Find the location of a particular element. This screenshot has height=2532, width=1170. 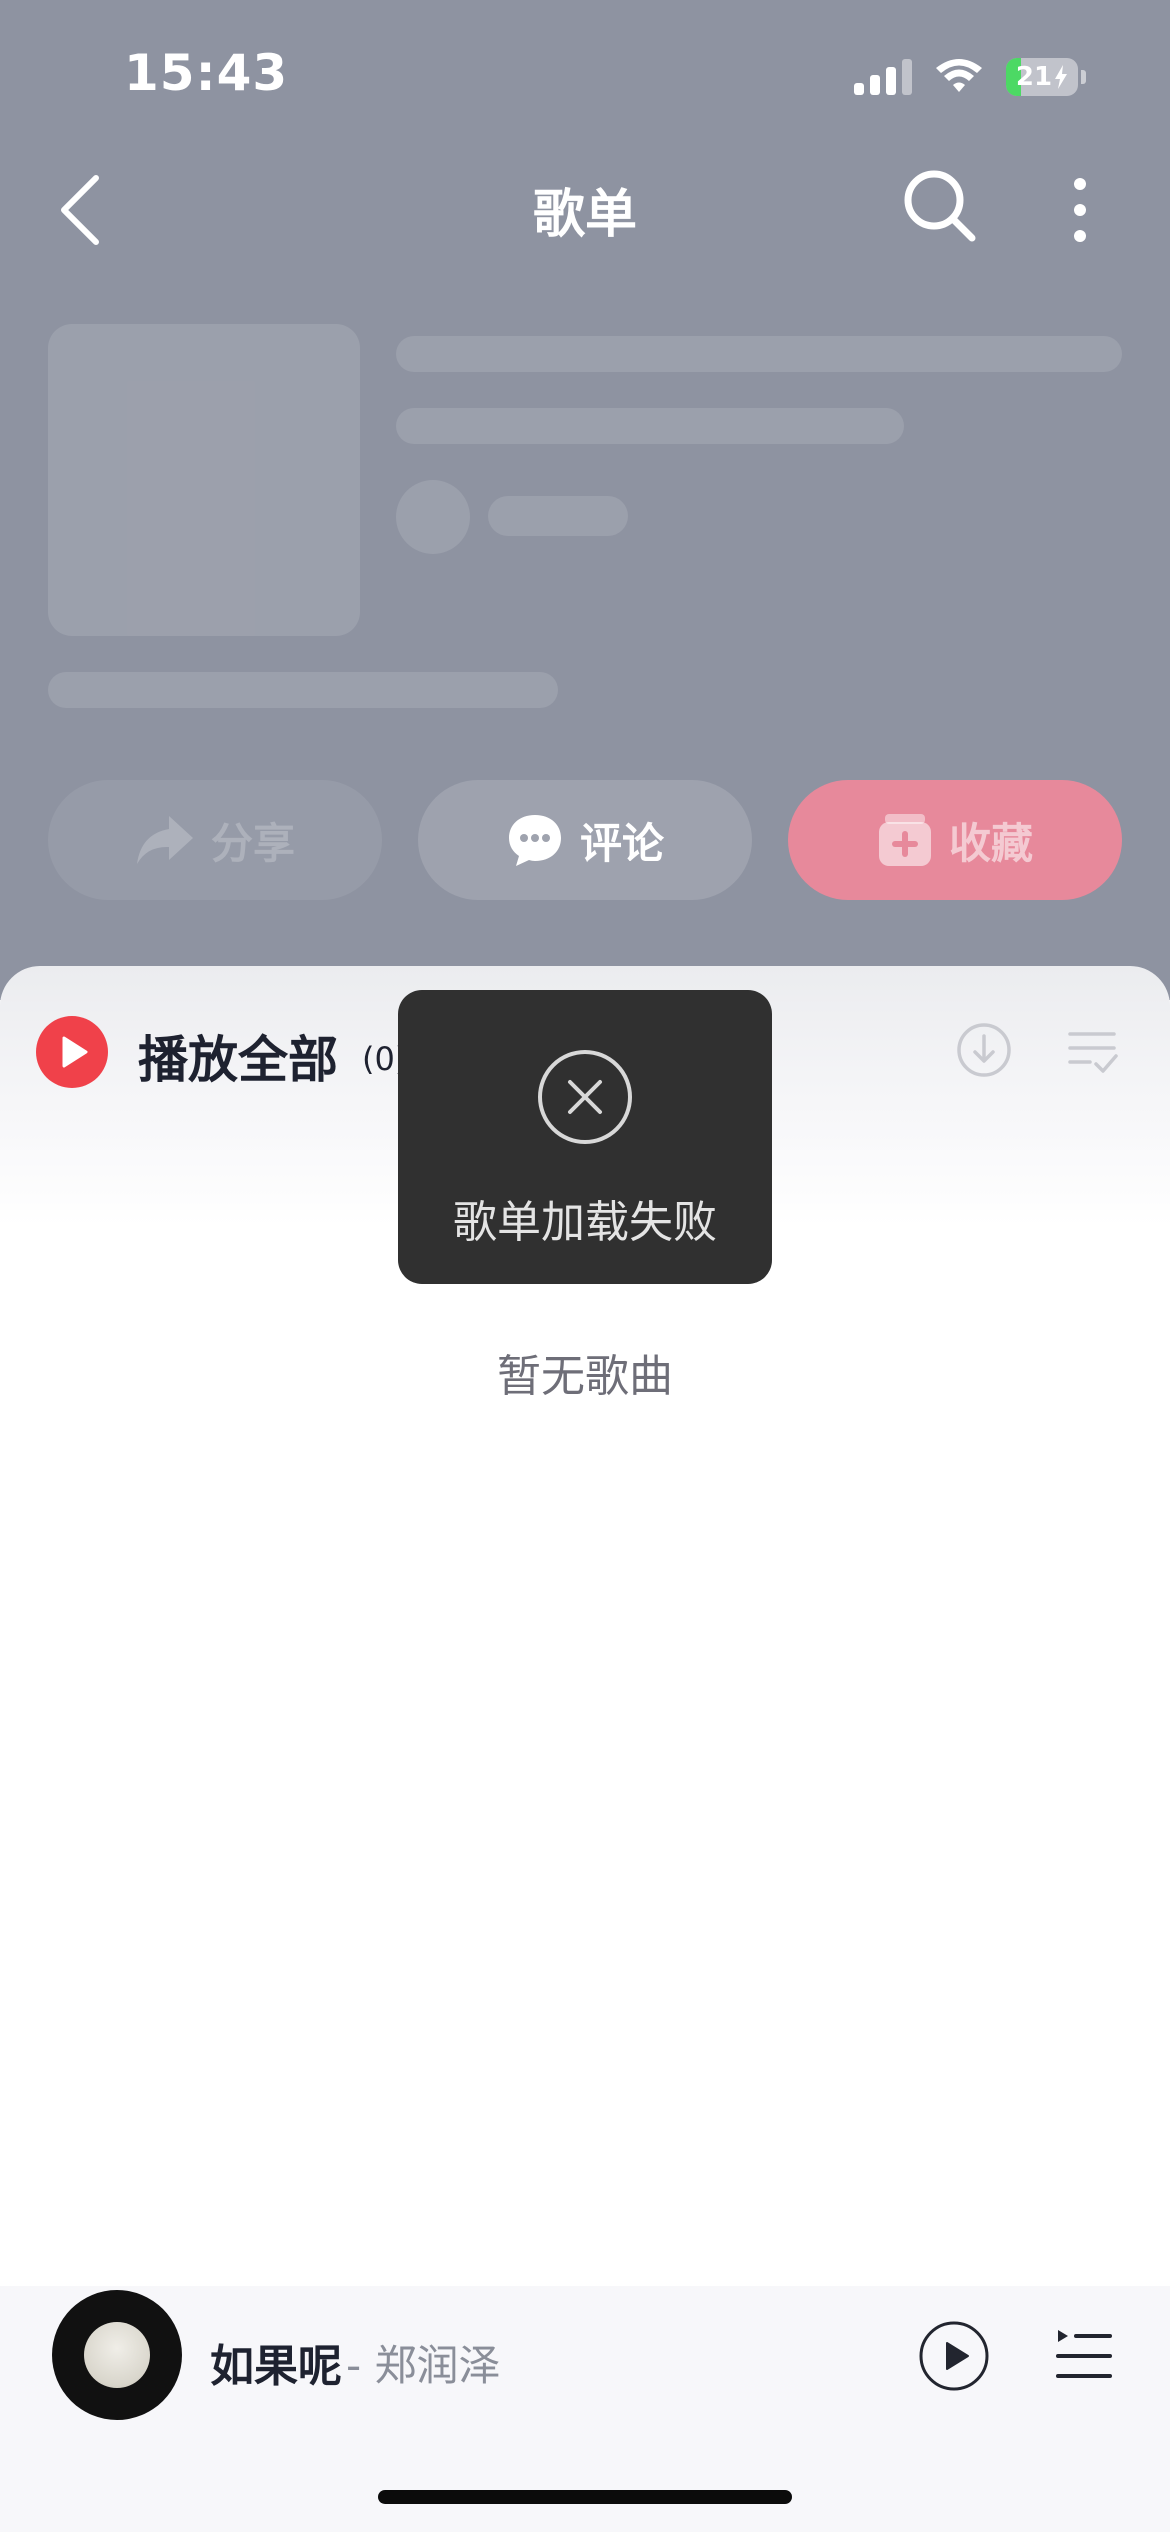

collect-button: 收藏 is located at coordinates (955, 840).